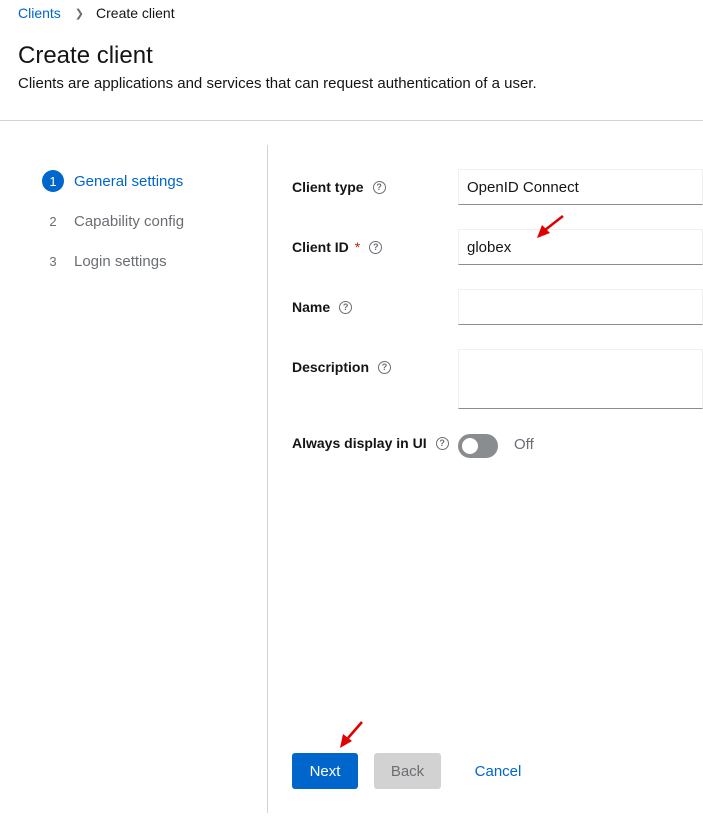 The image size is (703, 819). What do you see at coordinates (351, 734) in the screenshot?
I see `red-arrow-icon` at bounding box center [351, 734].